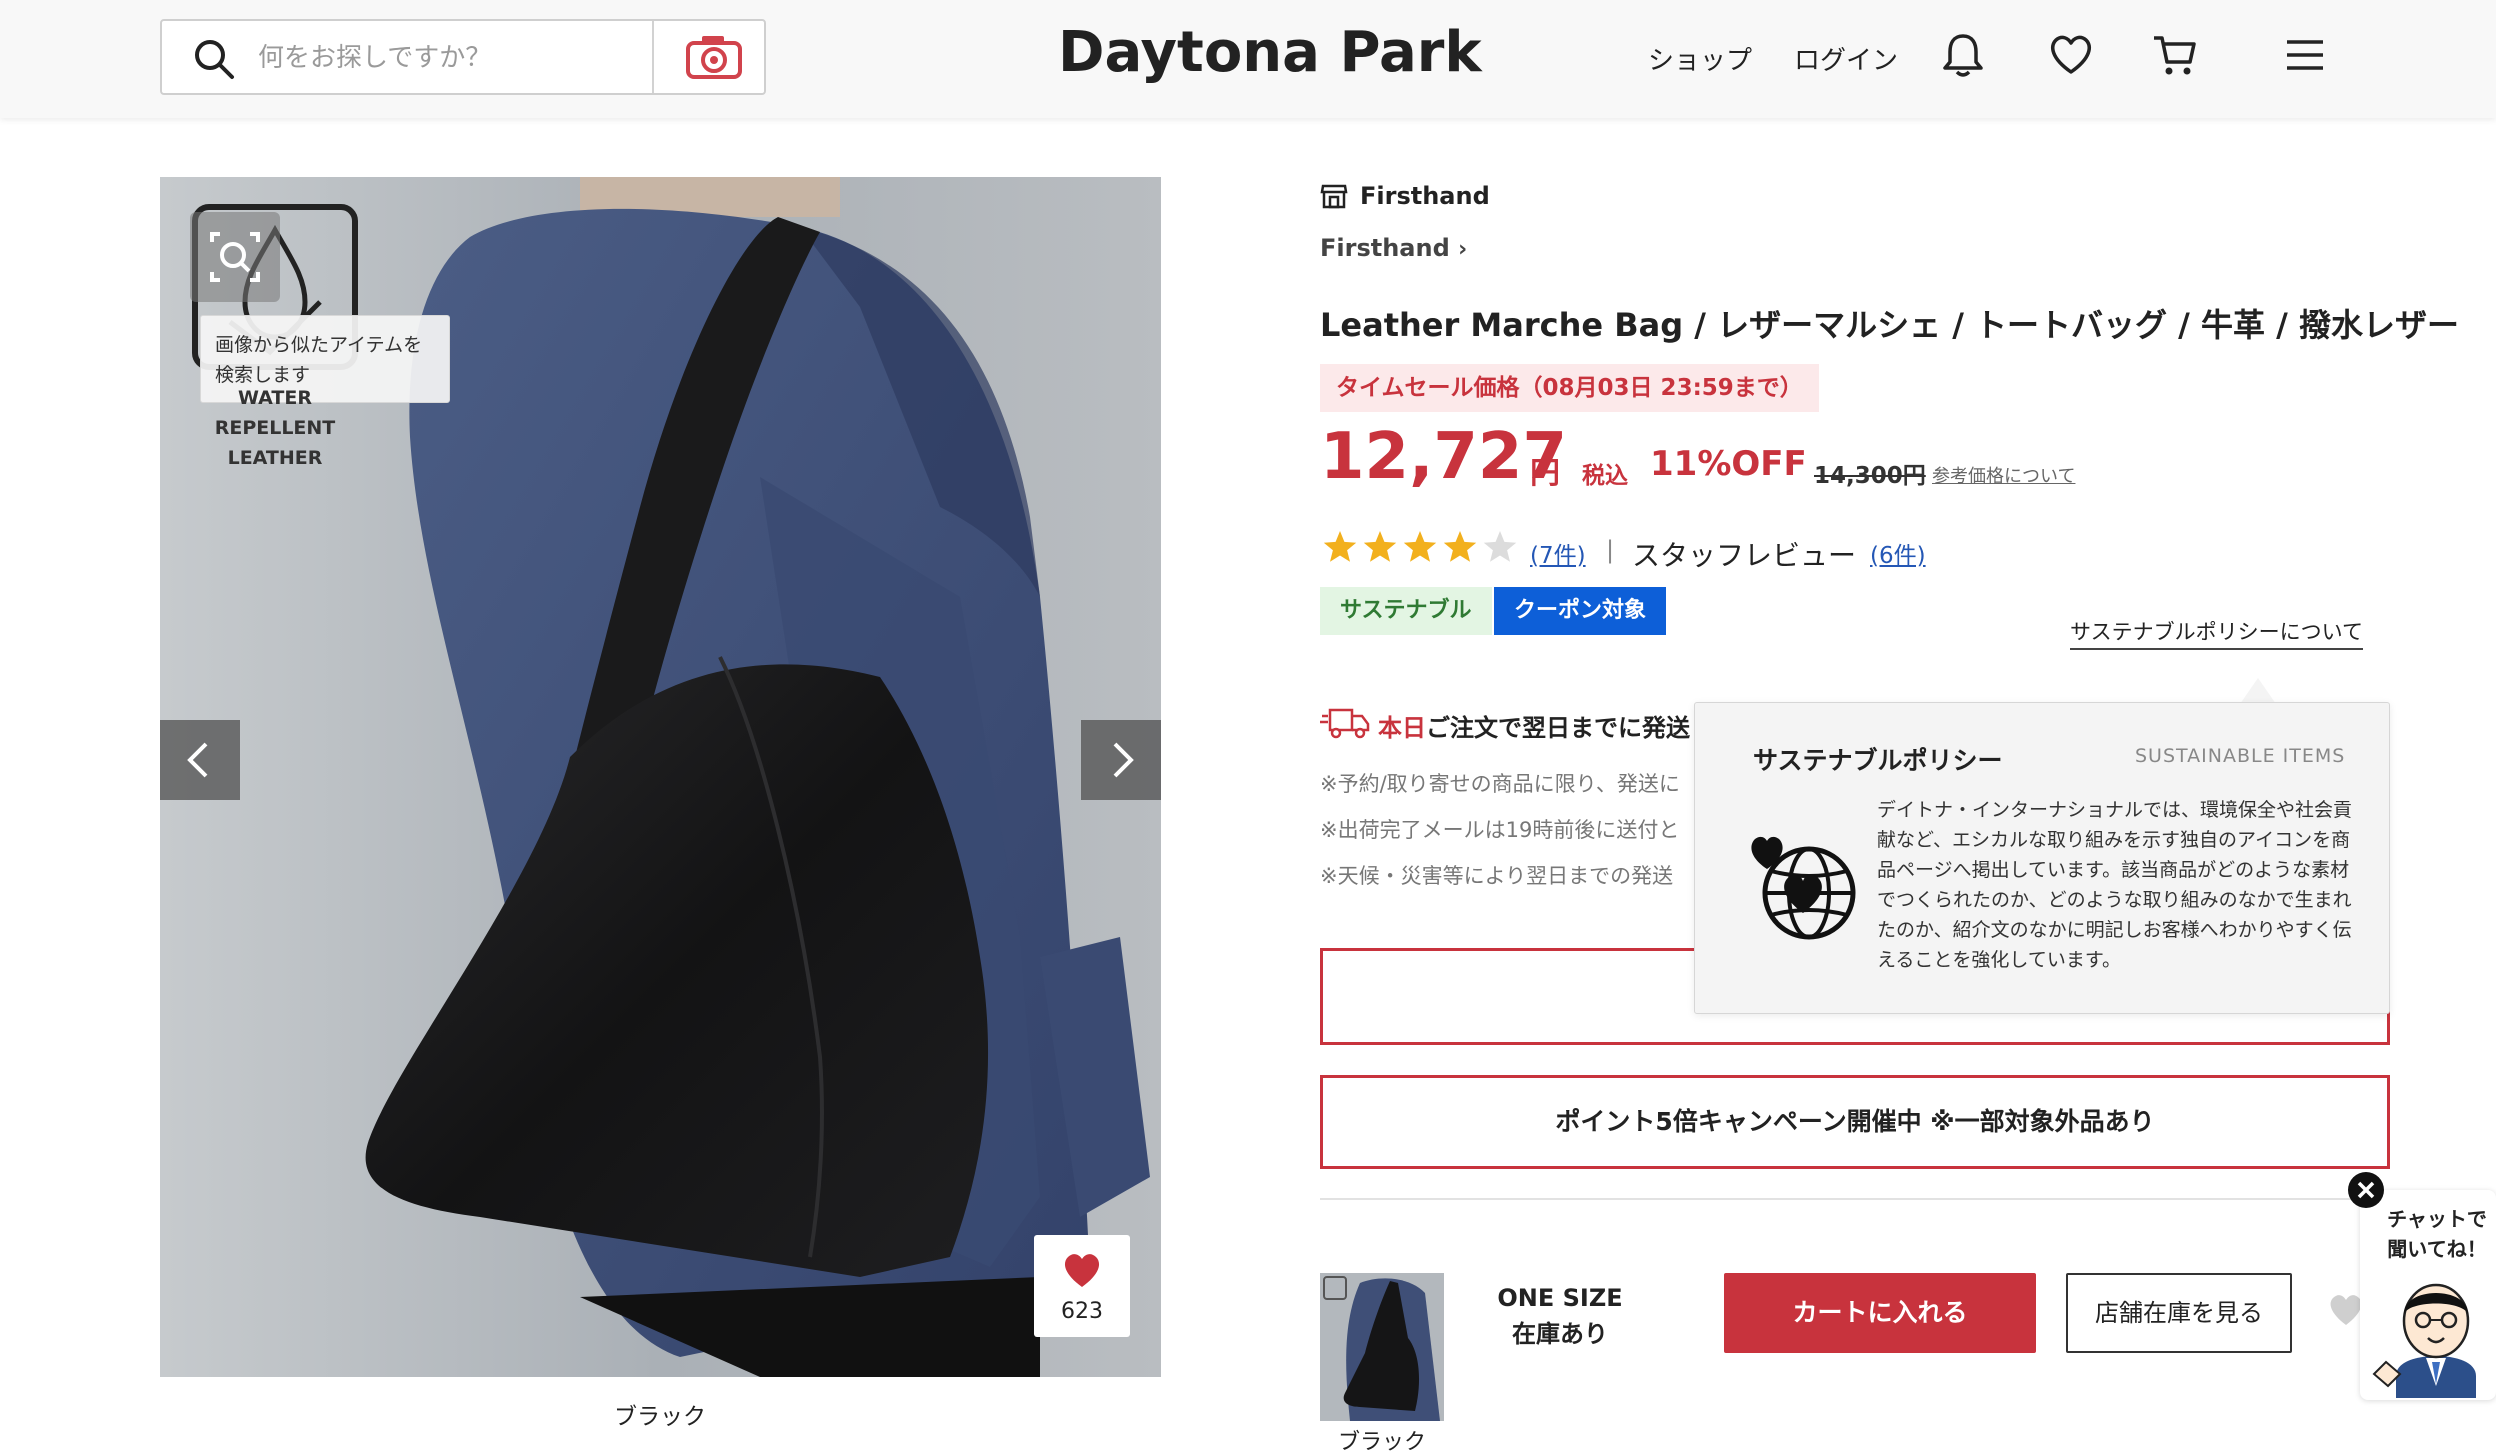  I want to click on cart-icon, so click(2175, 55).